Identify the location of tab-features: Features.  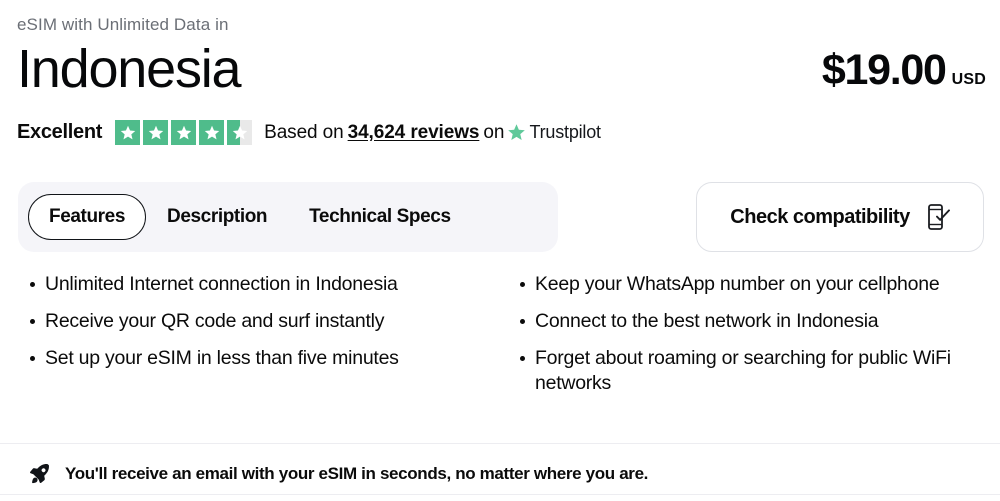
(87, 217).